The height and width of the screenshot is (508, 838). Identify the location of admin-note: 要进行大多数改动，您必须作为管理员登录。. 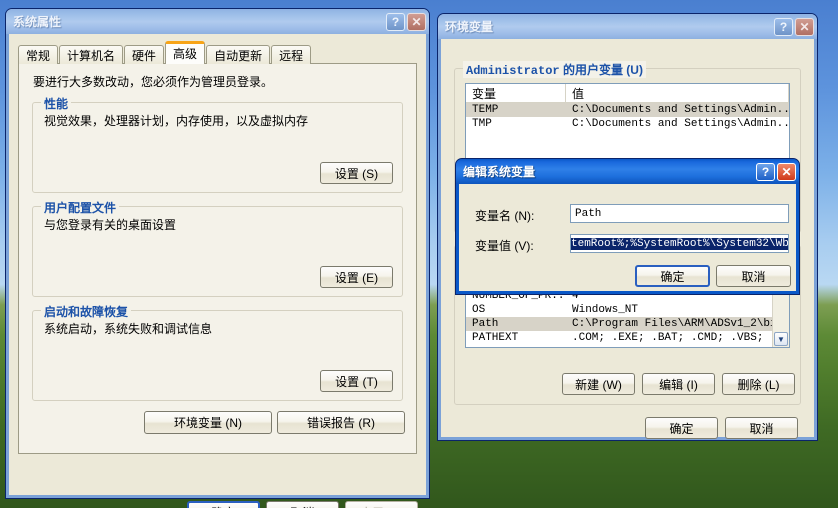
(153, 82).